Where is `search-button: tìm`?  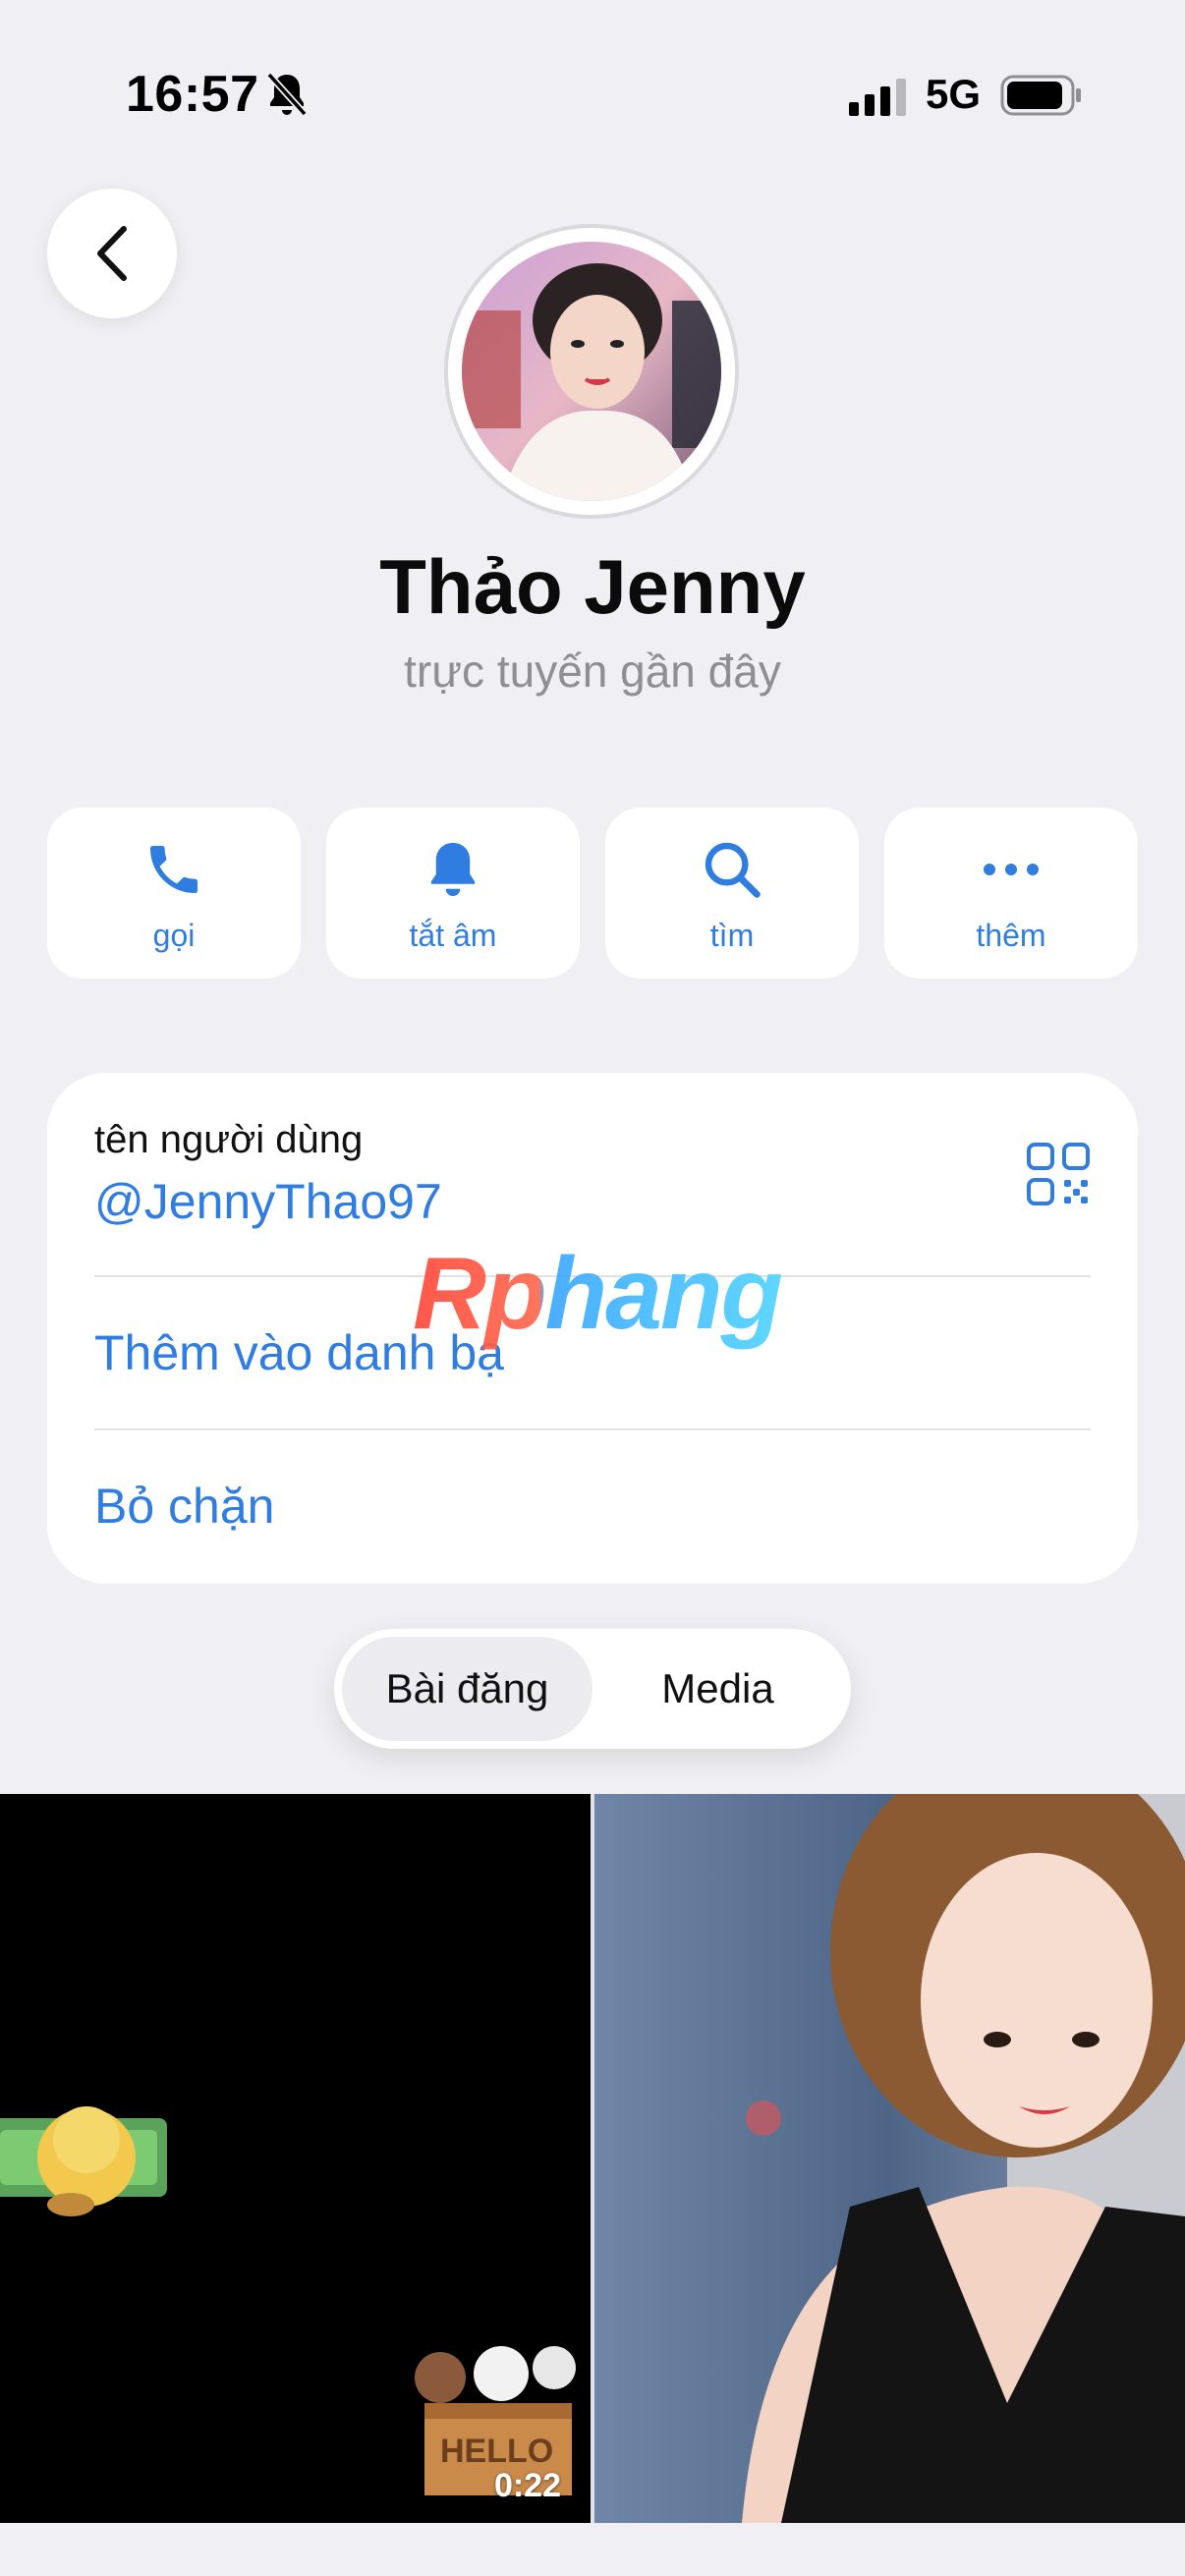 search-button: tìm is located at coordinates (732, 893).